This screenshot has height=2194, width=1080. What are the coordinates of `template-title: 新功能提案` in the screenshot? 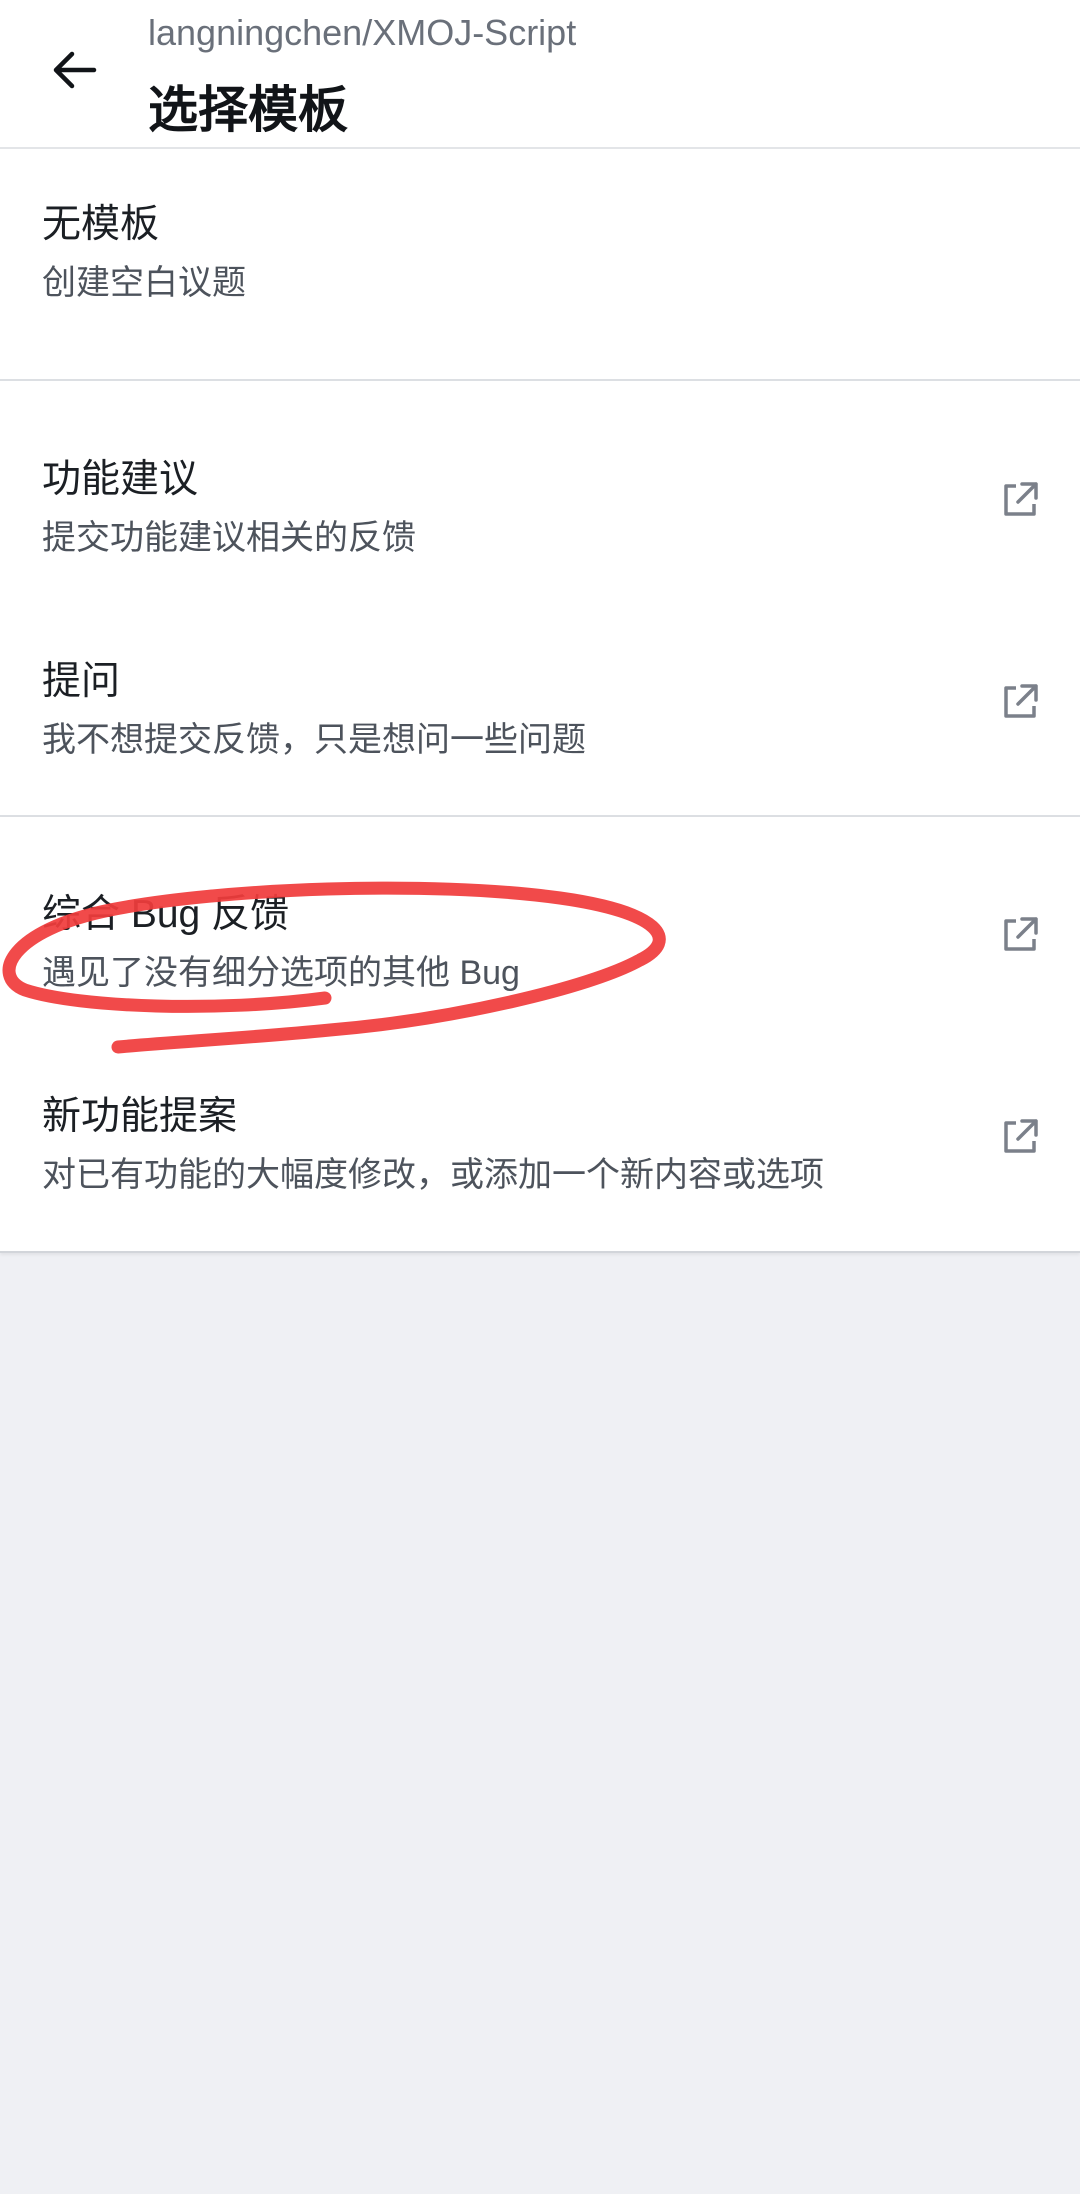 It's located at (140, 1116).